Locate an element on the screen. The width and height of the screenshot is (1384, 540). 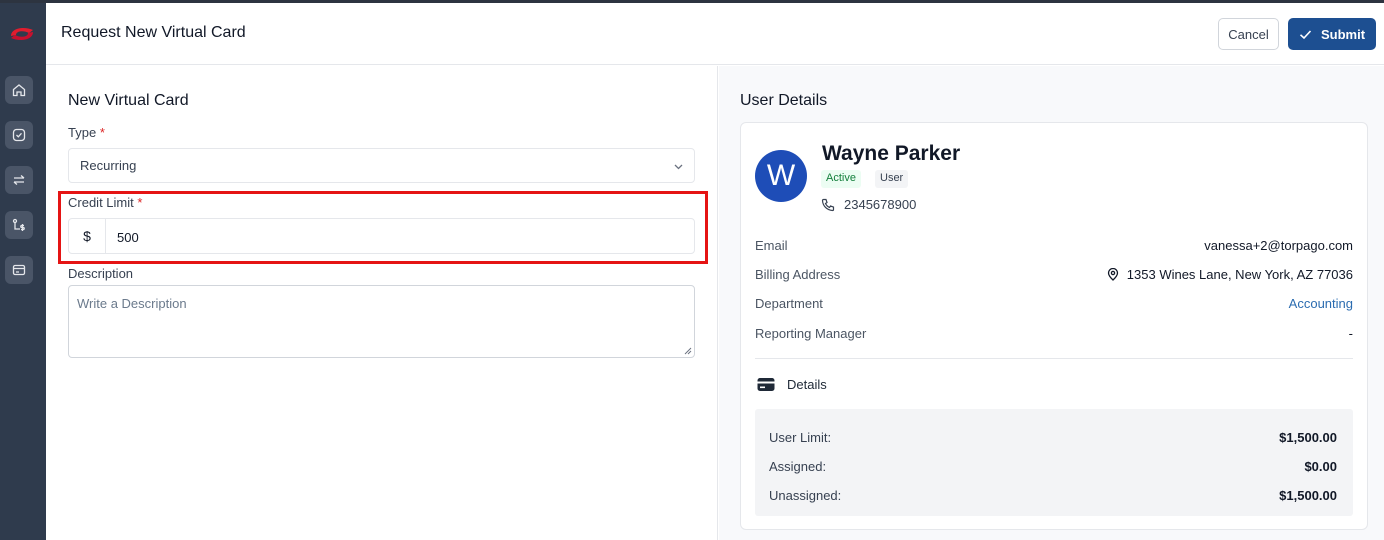
credit-limit-label: Credit Limit * is located at coordinates (105, 202).